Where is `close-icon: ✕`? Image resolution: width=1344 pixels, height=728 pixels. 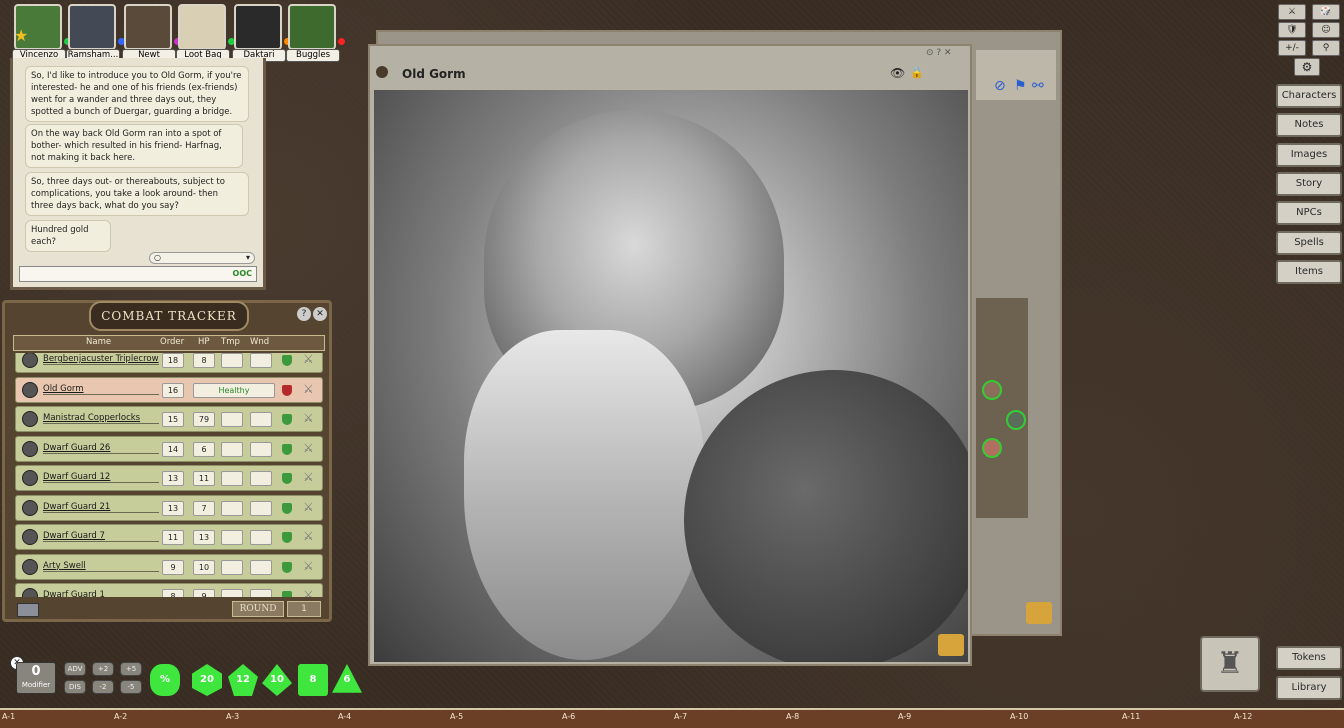 close-icon: ✕ is located at coordinates (320, 314).